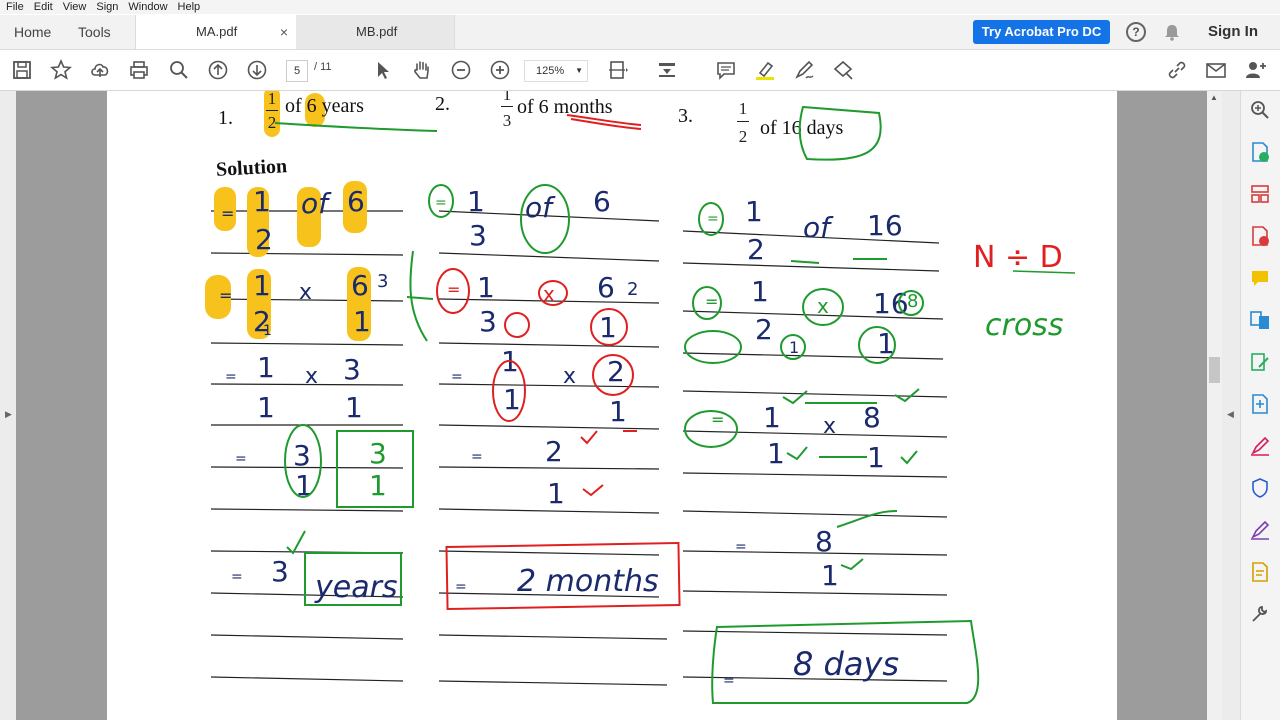  Describe the element at coordinates (1261, 363) in the screenshot. I see `edit-pdf-icon` at that location.